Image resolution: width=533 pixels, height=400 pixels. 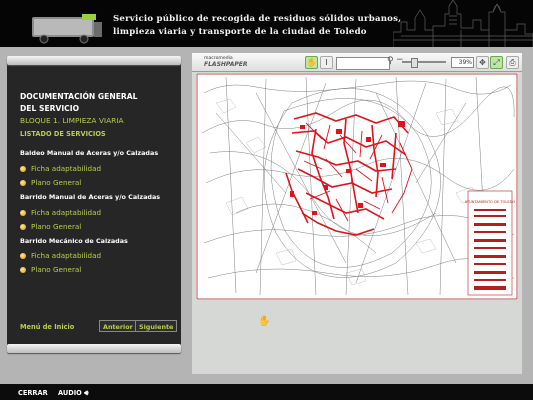 I want to click on fit-page-icon: ✥, so click(x=482, y=62).